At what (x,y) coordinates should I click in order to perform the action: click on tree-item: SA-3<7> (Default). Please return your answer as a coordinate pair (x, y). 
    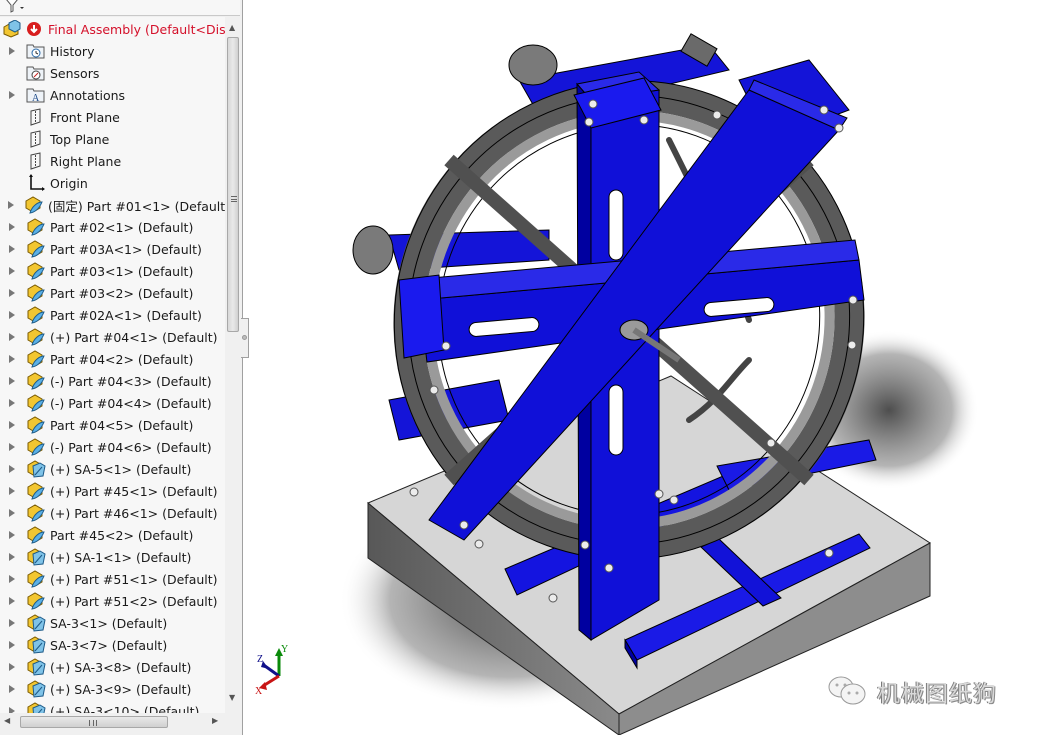
    Looking at the image, I should click on (112, 645).